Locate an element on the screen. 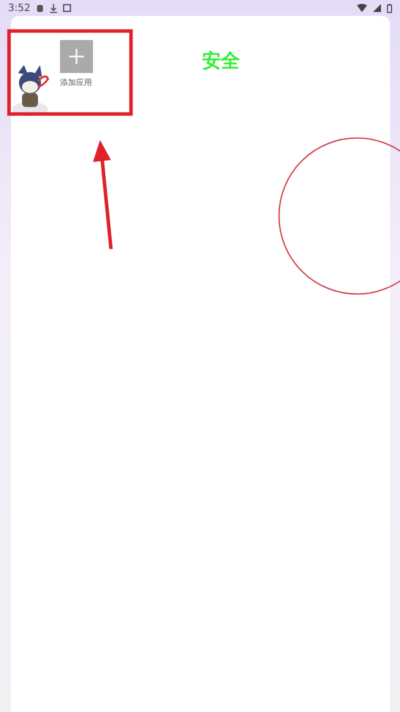 Image resolution: width=400 pixels, height=712 pixels. status-time: 3:52 is located at coordinates (19, 8).